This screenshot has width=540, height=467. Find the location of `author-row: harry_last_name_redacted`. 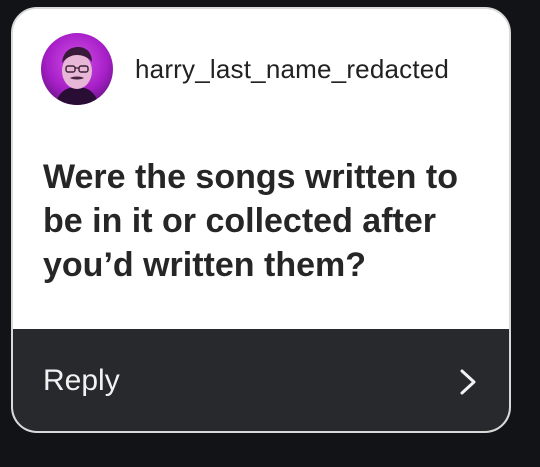

author-row: harry_last_name_redacted is located at coordinates (245, 69).